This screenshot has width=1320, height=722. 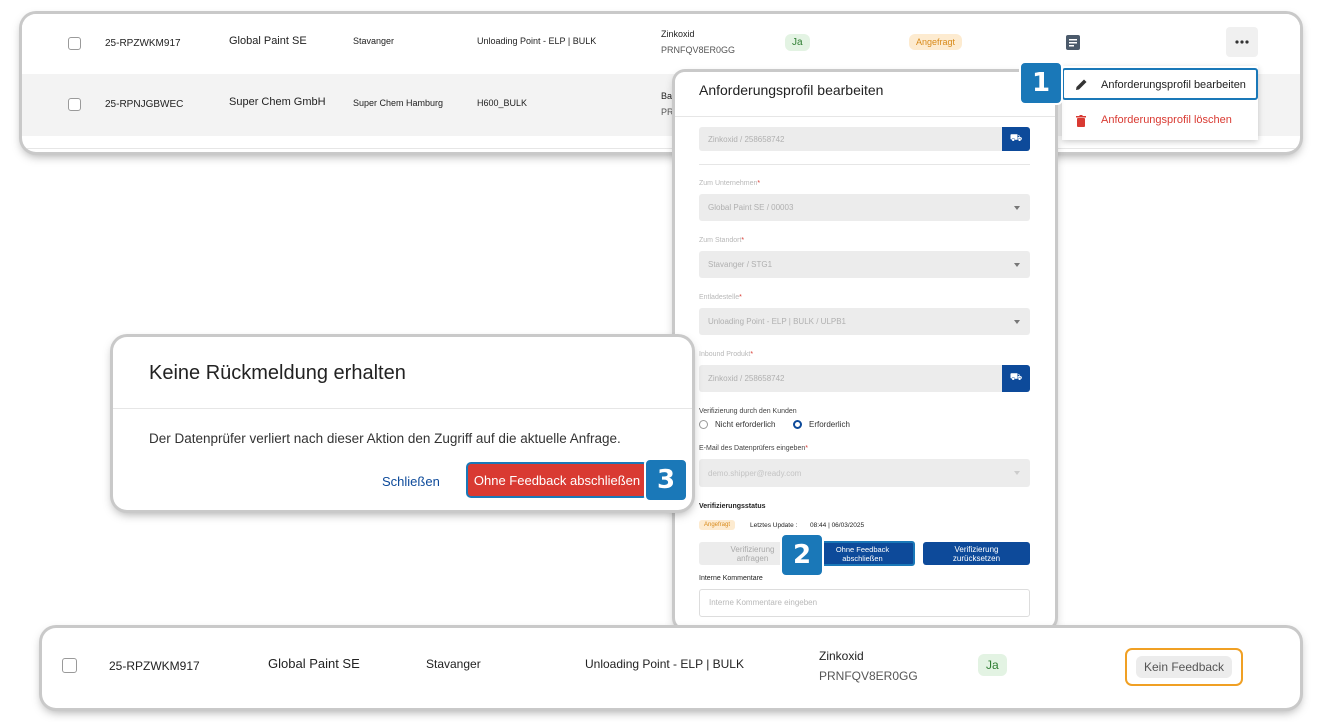 What do you see at coordinates (837, 525) in the screenshot?
I see `last-update-value: 08:44 | 06/03/2025` at bounding box center [837, 525].